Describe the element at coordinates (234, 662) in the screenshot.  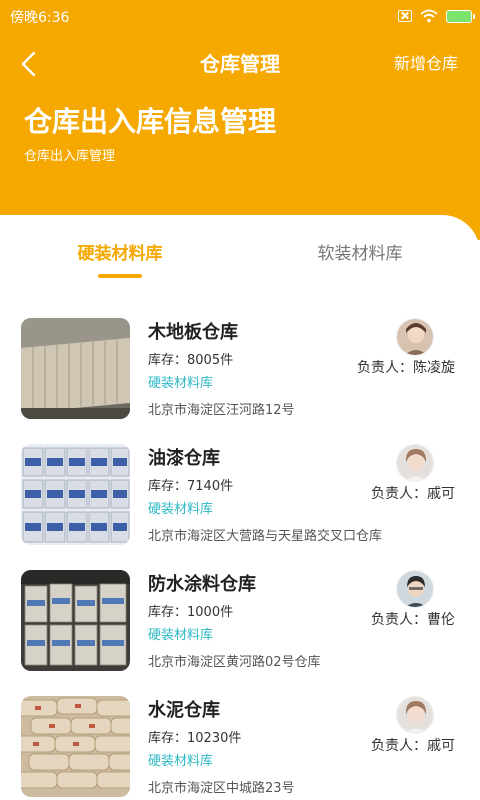
I see `warehouse-address: 北京市海淀区黄河路02号仓库` at that location.